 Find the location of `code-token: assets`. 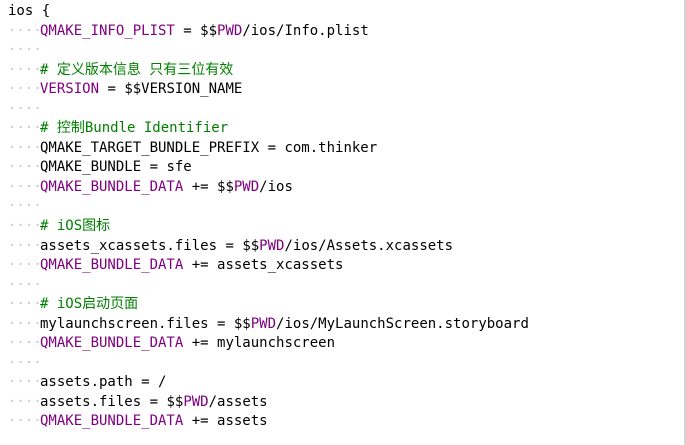

code-token: assets is located at coordinates (242, 421).